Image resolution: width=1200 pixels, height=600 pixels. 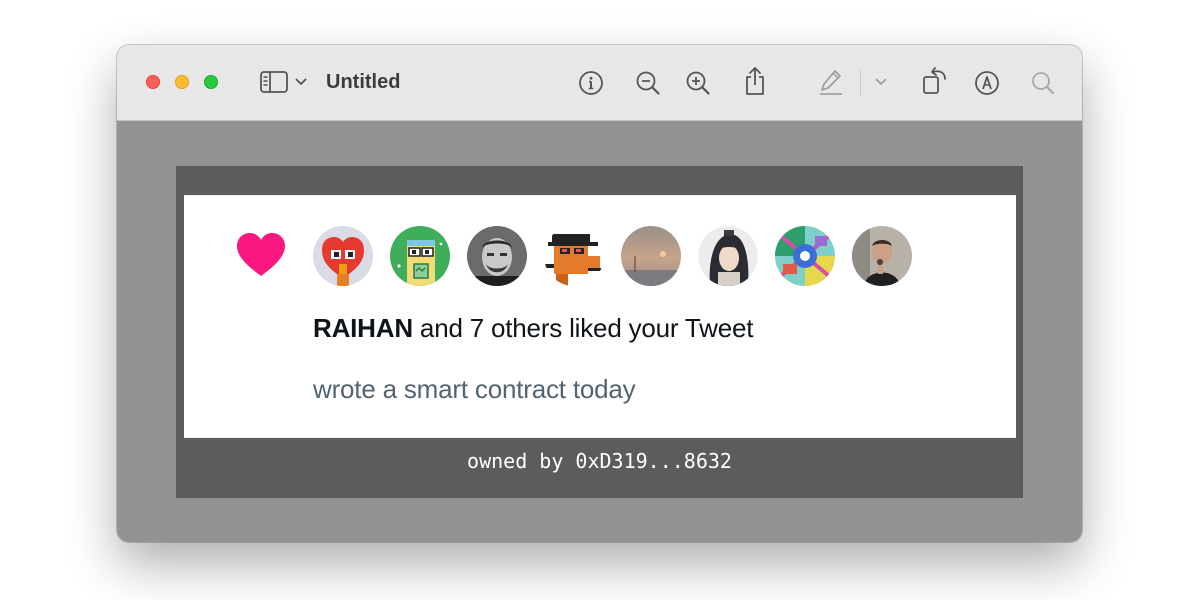 What do you see at coordinates (583, 328) in the screenshot?
I see `liked-text: and 7 others liked your Tweet` at bounding box center [583, 328].